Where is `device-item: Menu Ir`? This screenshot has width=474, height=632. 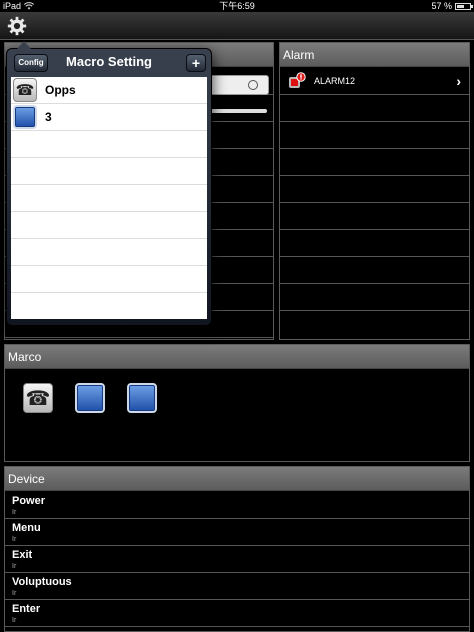
device-item: Menu Ir is located at coordinates (237, 532).